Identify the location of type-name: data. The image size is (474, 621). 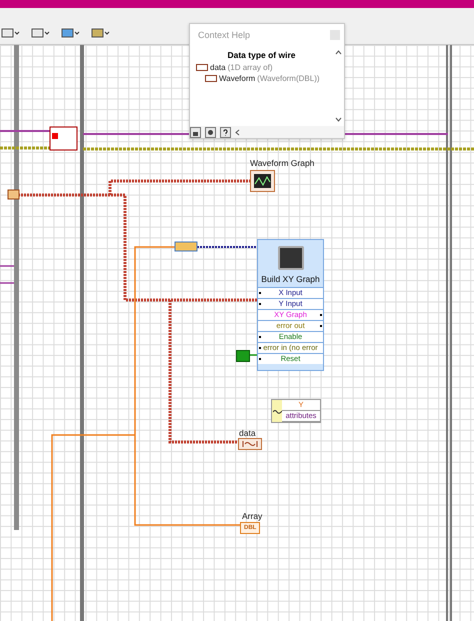
(218, 67).